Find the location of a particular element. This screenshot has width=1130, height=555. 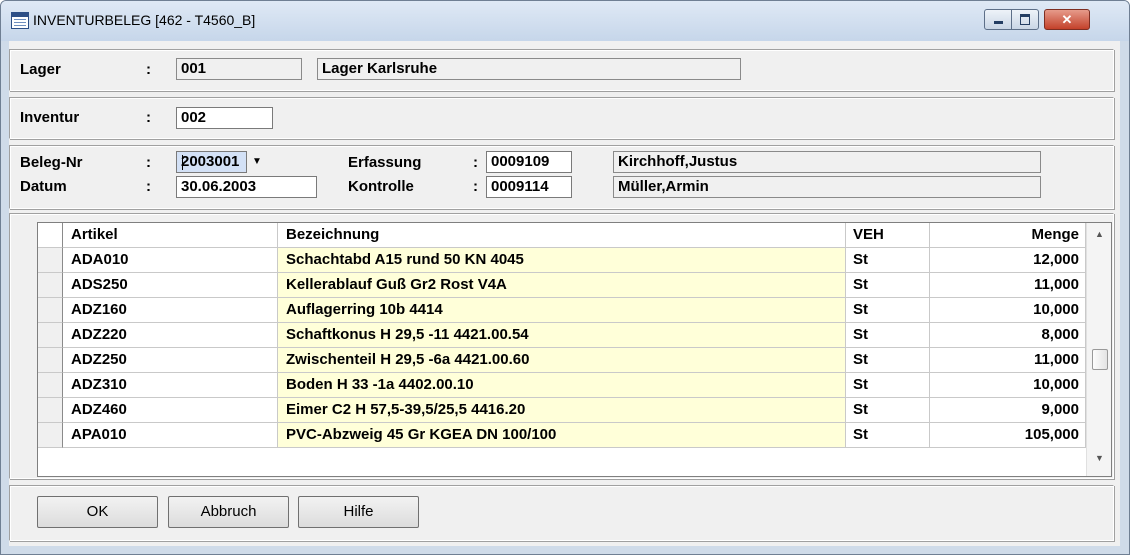

column-header-menge: Menge is located at coordinates (1008, 235).